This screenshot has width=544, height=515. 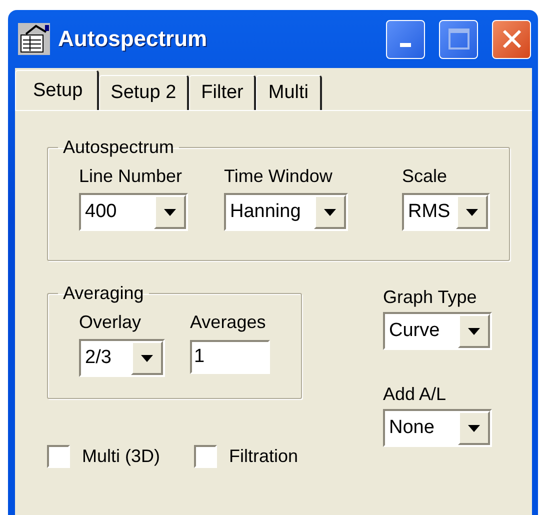 I want to click on group-title: Autospectrum, so click(x=119, y=147).